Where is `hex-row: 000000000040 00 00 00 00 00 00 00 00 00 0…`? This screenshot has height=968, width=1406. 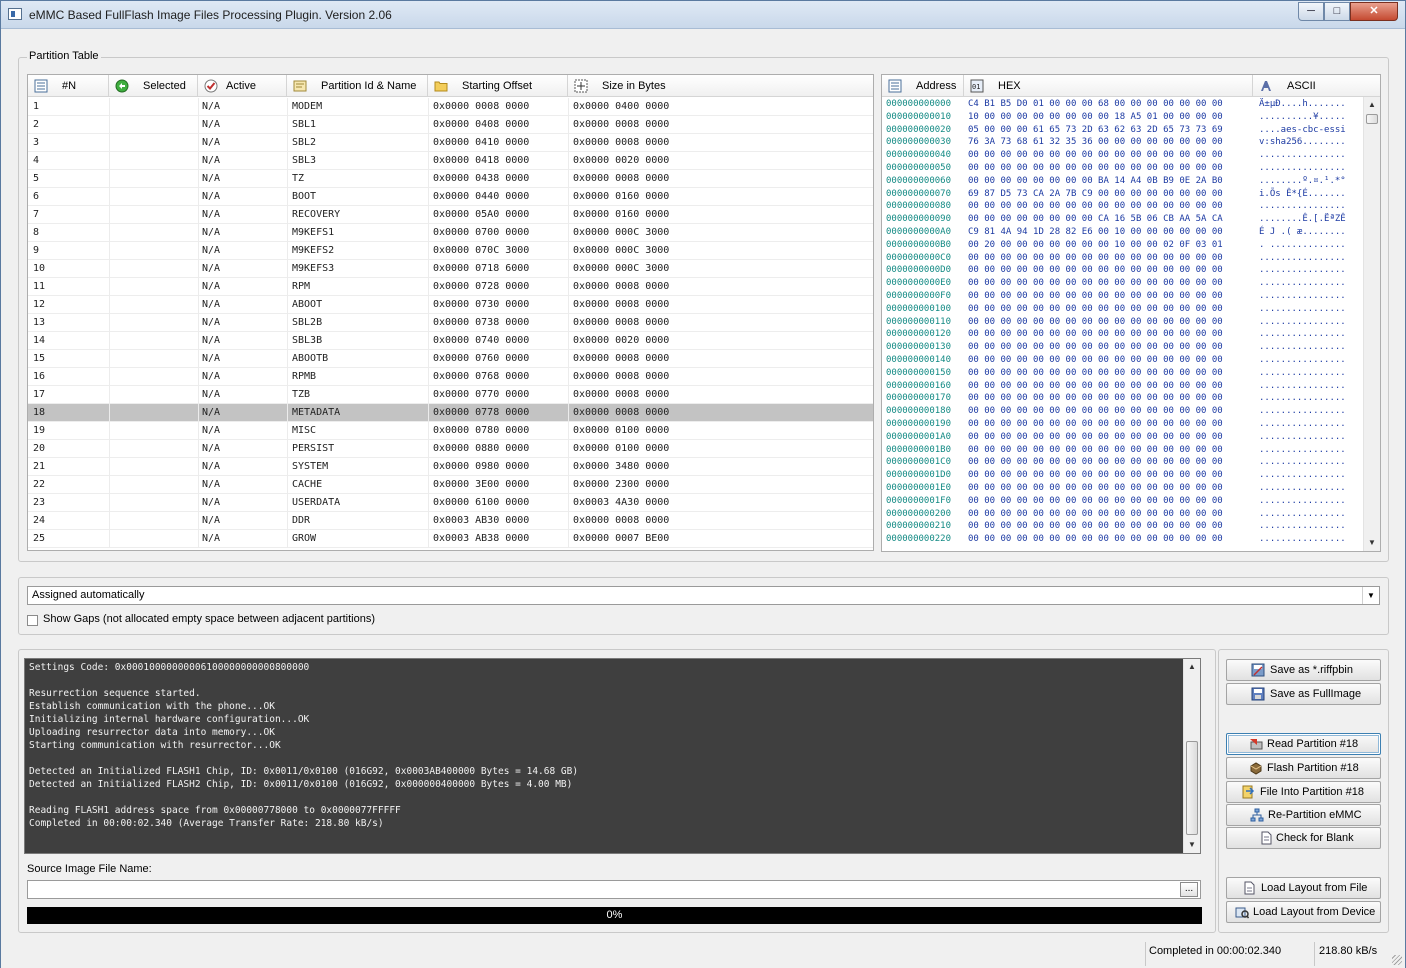
hex-row: 000000000040 00 00 00 00 00 00 00 00 00 0… is located at coordinates (1123, 155).